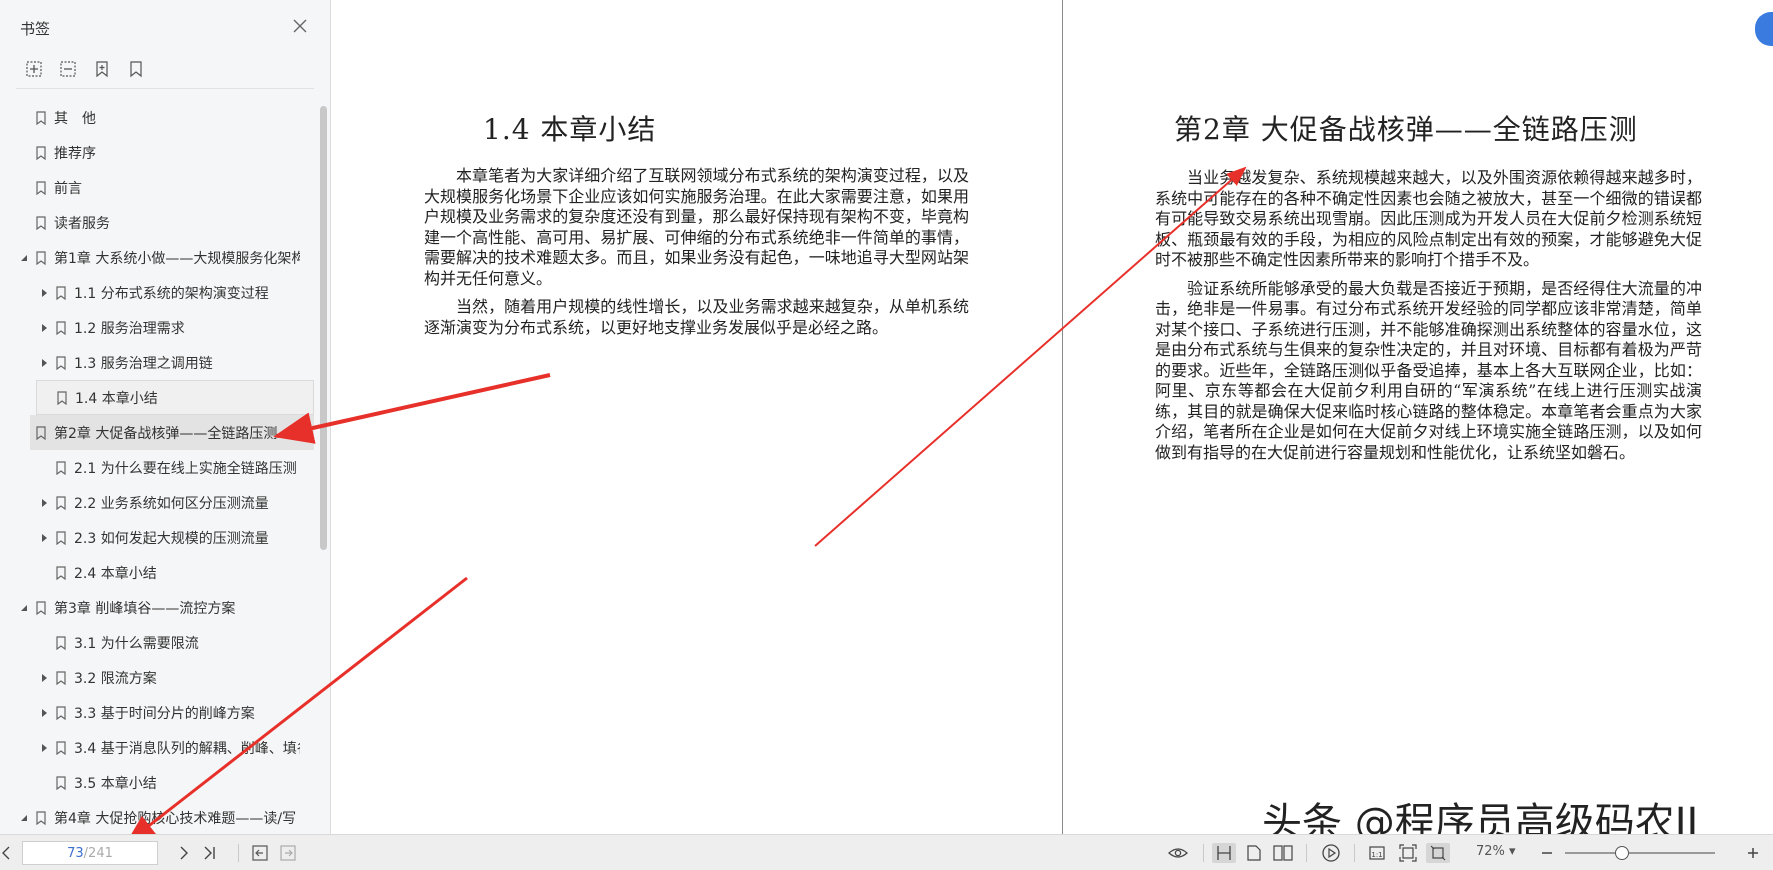 The image size is (1773, 870). I want to click on bookmark-label: 第4章 大促抢购核心技术难题——读/写, so click(175, 818).